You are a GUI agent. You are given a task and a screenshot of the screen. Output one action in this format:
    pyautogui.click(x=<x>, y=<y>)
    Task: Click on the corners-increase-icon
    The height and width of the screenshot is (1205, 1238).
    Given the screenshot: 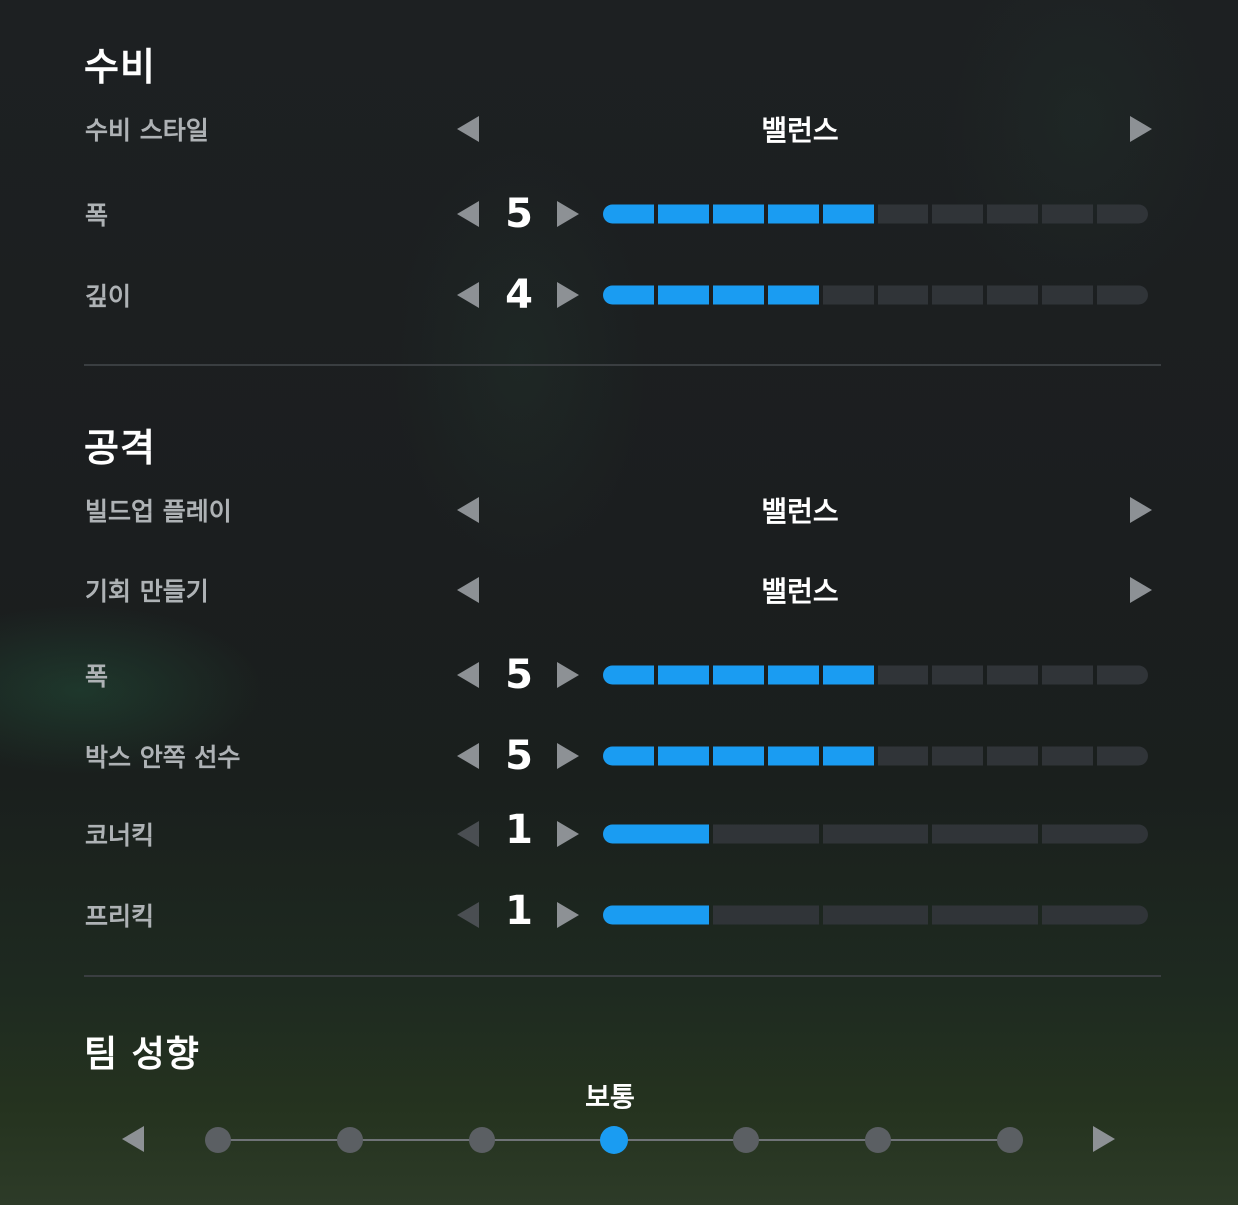 What is the action you would take?
    pyautogui.click(x=568, y=834)
    